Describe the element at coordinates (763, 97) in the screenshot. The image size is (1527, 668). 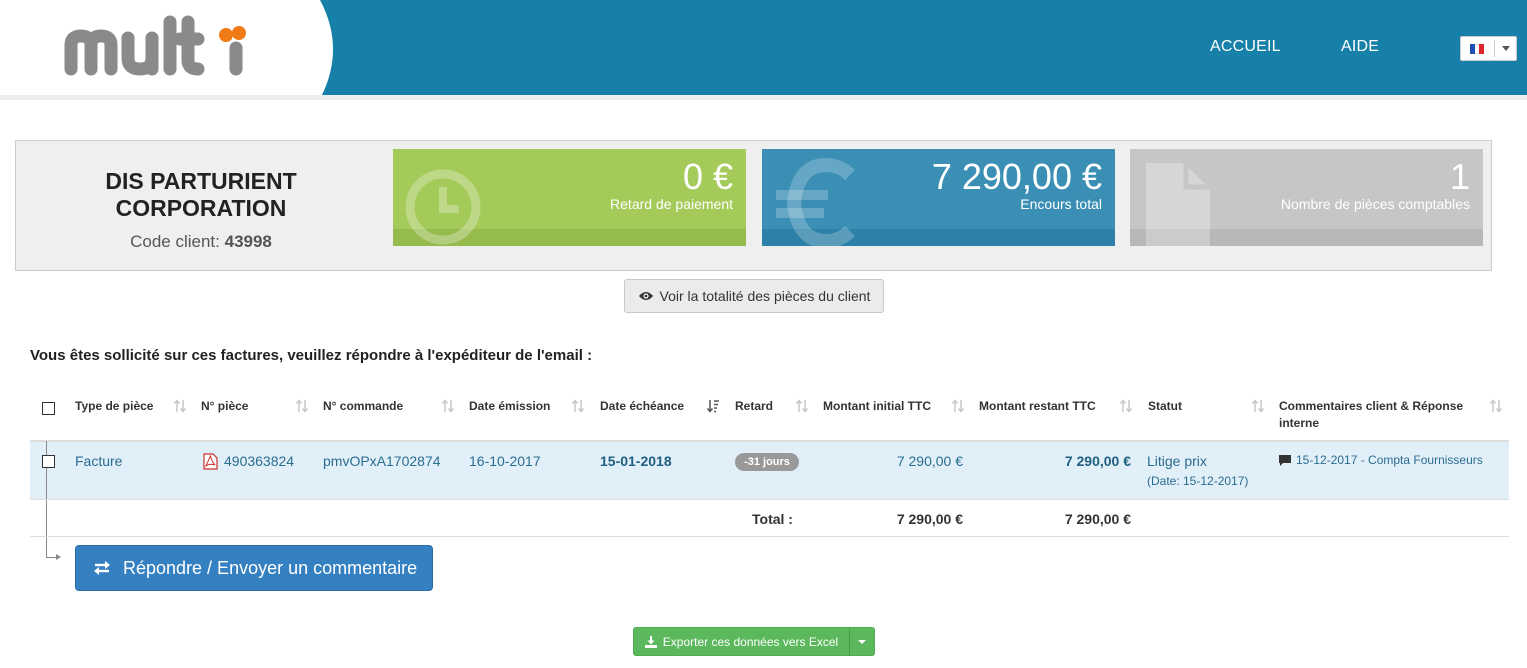
I see `header-divider` at that location.